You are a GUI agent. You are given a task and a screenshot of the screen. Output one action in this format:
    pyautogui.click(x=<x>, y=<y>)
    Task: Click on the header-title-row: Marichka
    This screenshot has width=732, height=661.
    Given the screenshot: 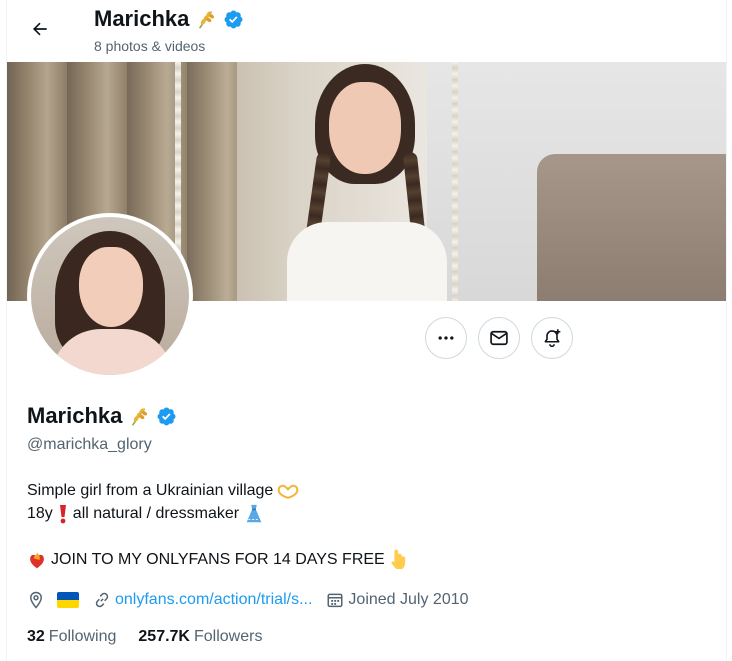 What is the action you would take?
    pyautogui.click(x=169, y=19)
    